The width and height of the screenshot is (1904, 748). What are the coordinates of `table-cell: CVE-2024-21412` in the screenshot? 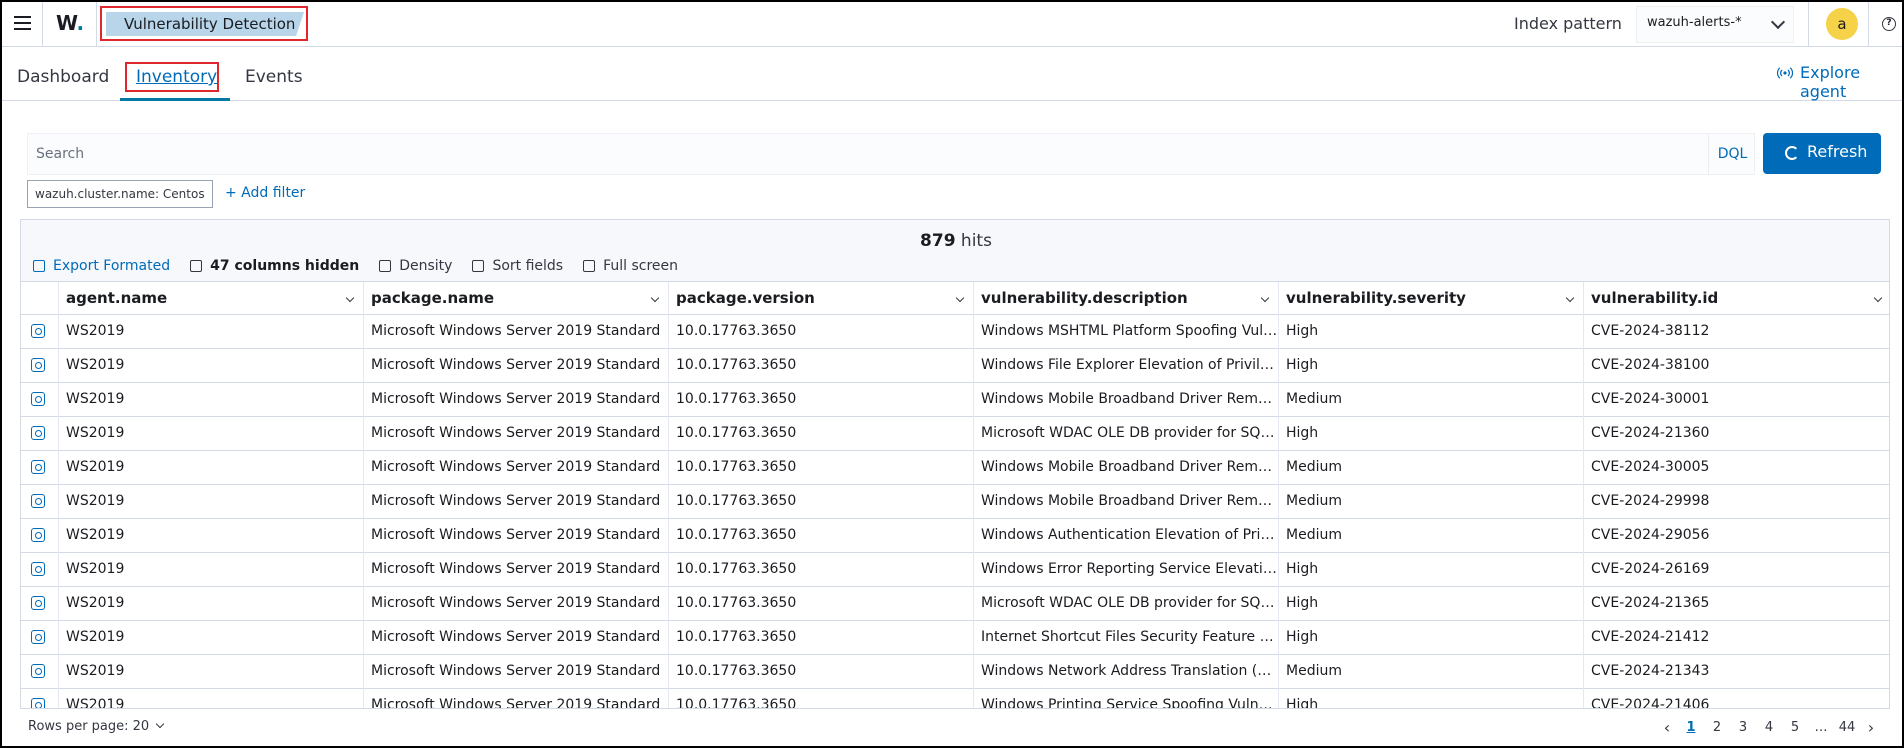 It's located at (1736, 638).